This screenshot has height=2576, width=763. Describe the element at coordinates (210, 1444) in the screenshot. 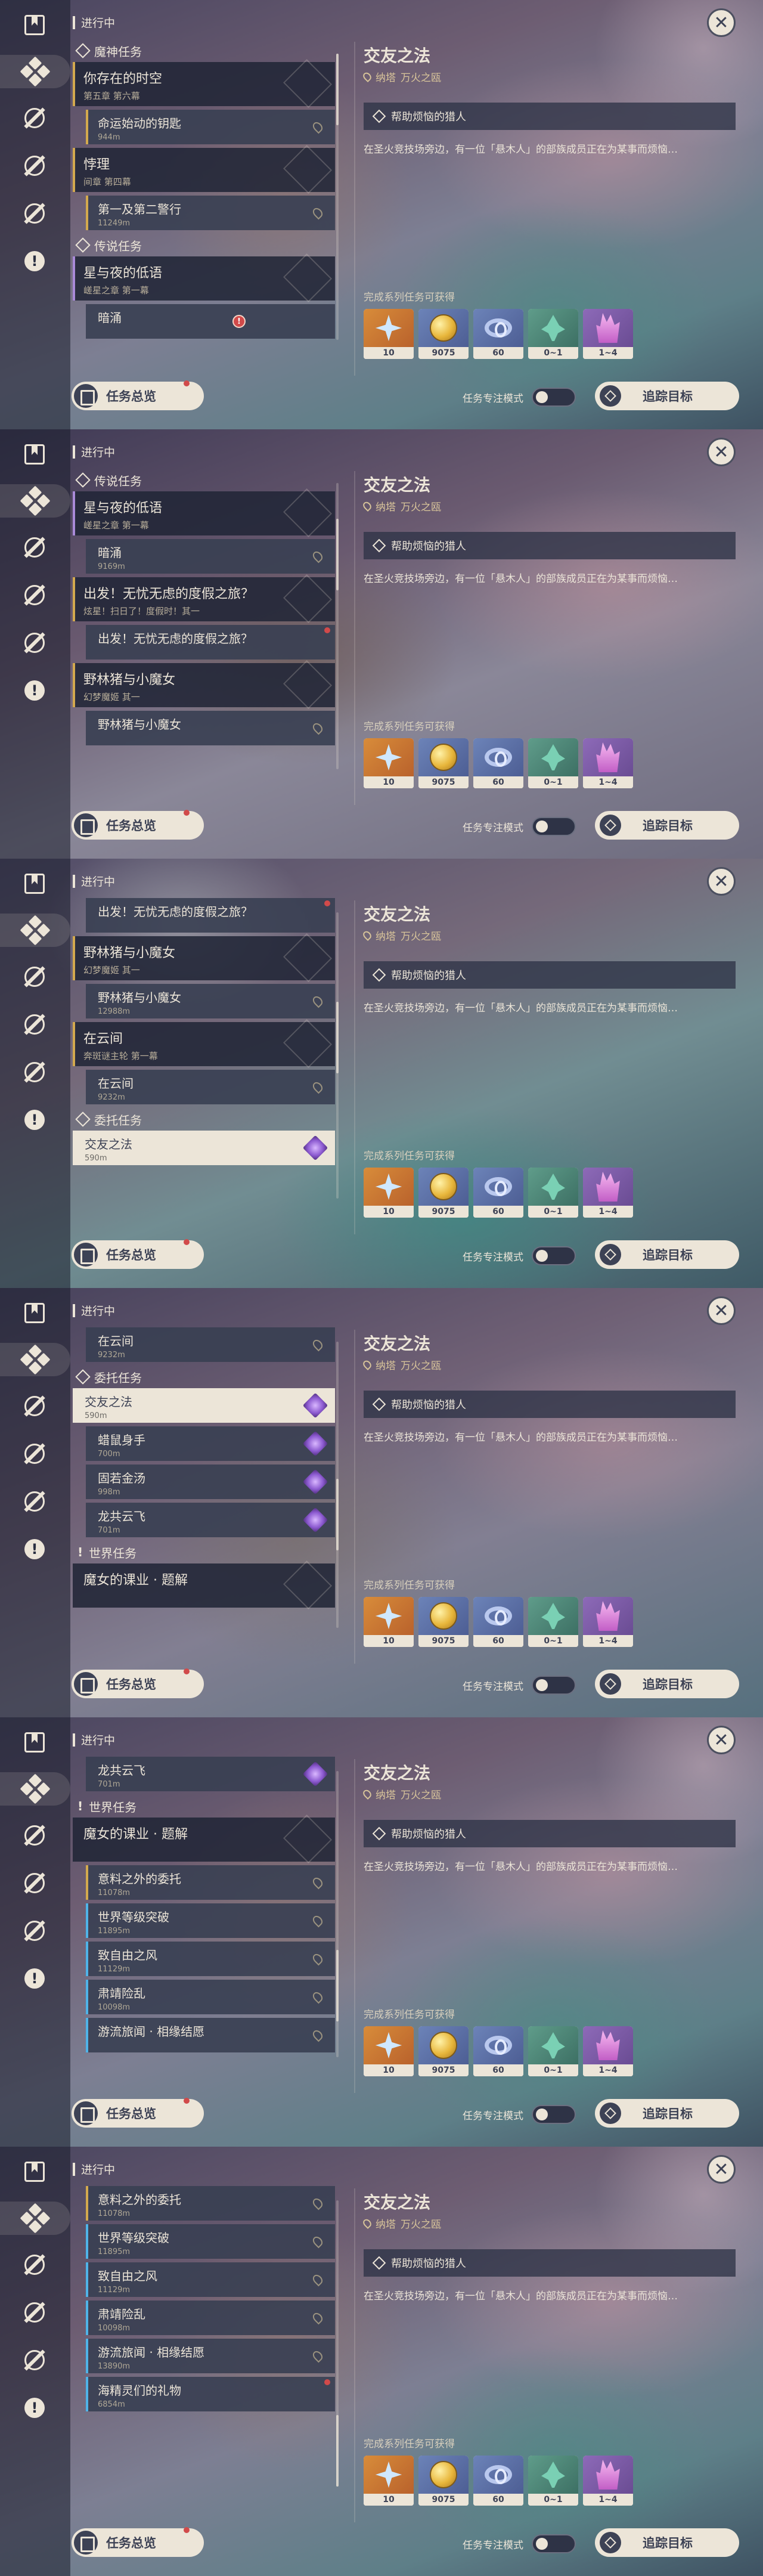

I see `quest-item: 蜡鼠身手 700m` at that location.